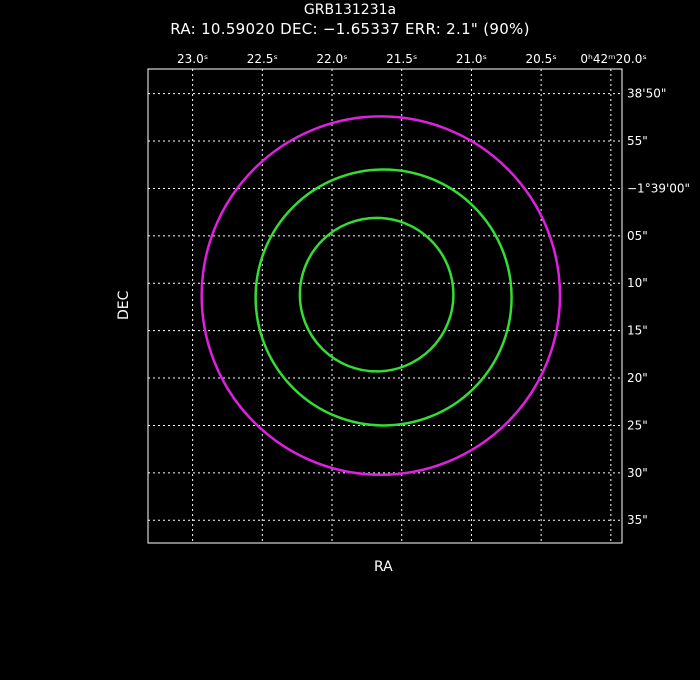 This screenshot has height=680, width=700. What do you see at coordinates (401, 59) in the screenshot?
I see `x-tick-label: 21.5ˢ` at bounding box center [401, 59].